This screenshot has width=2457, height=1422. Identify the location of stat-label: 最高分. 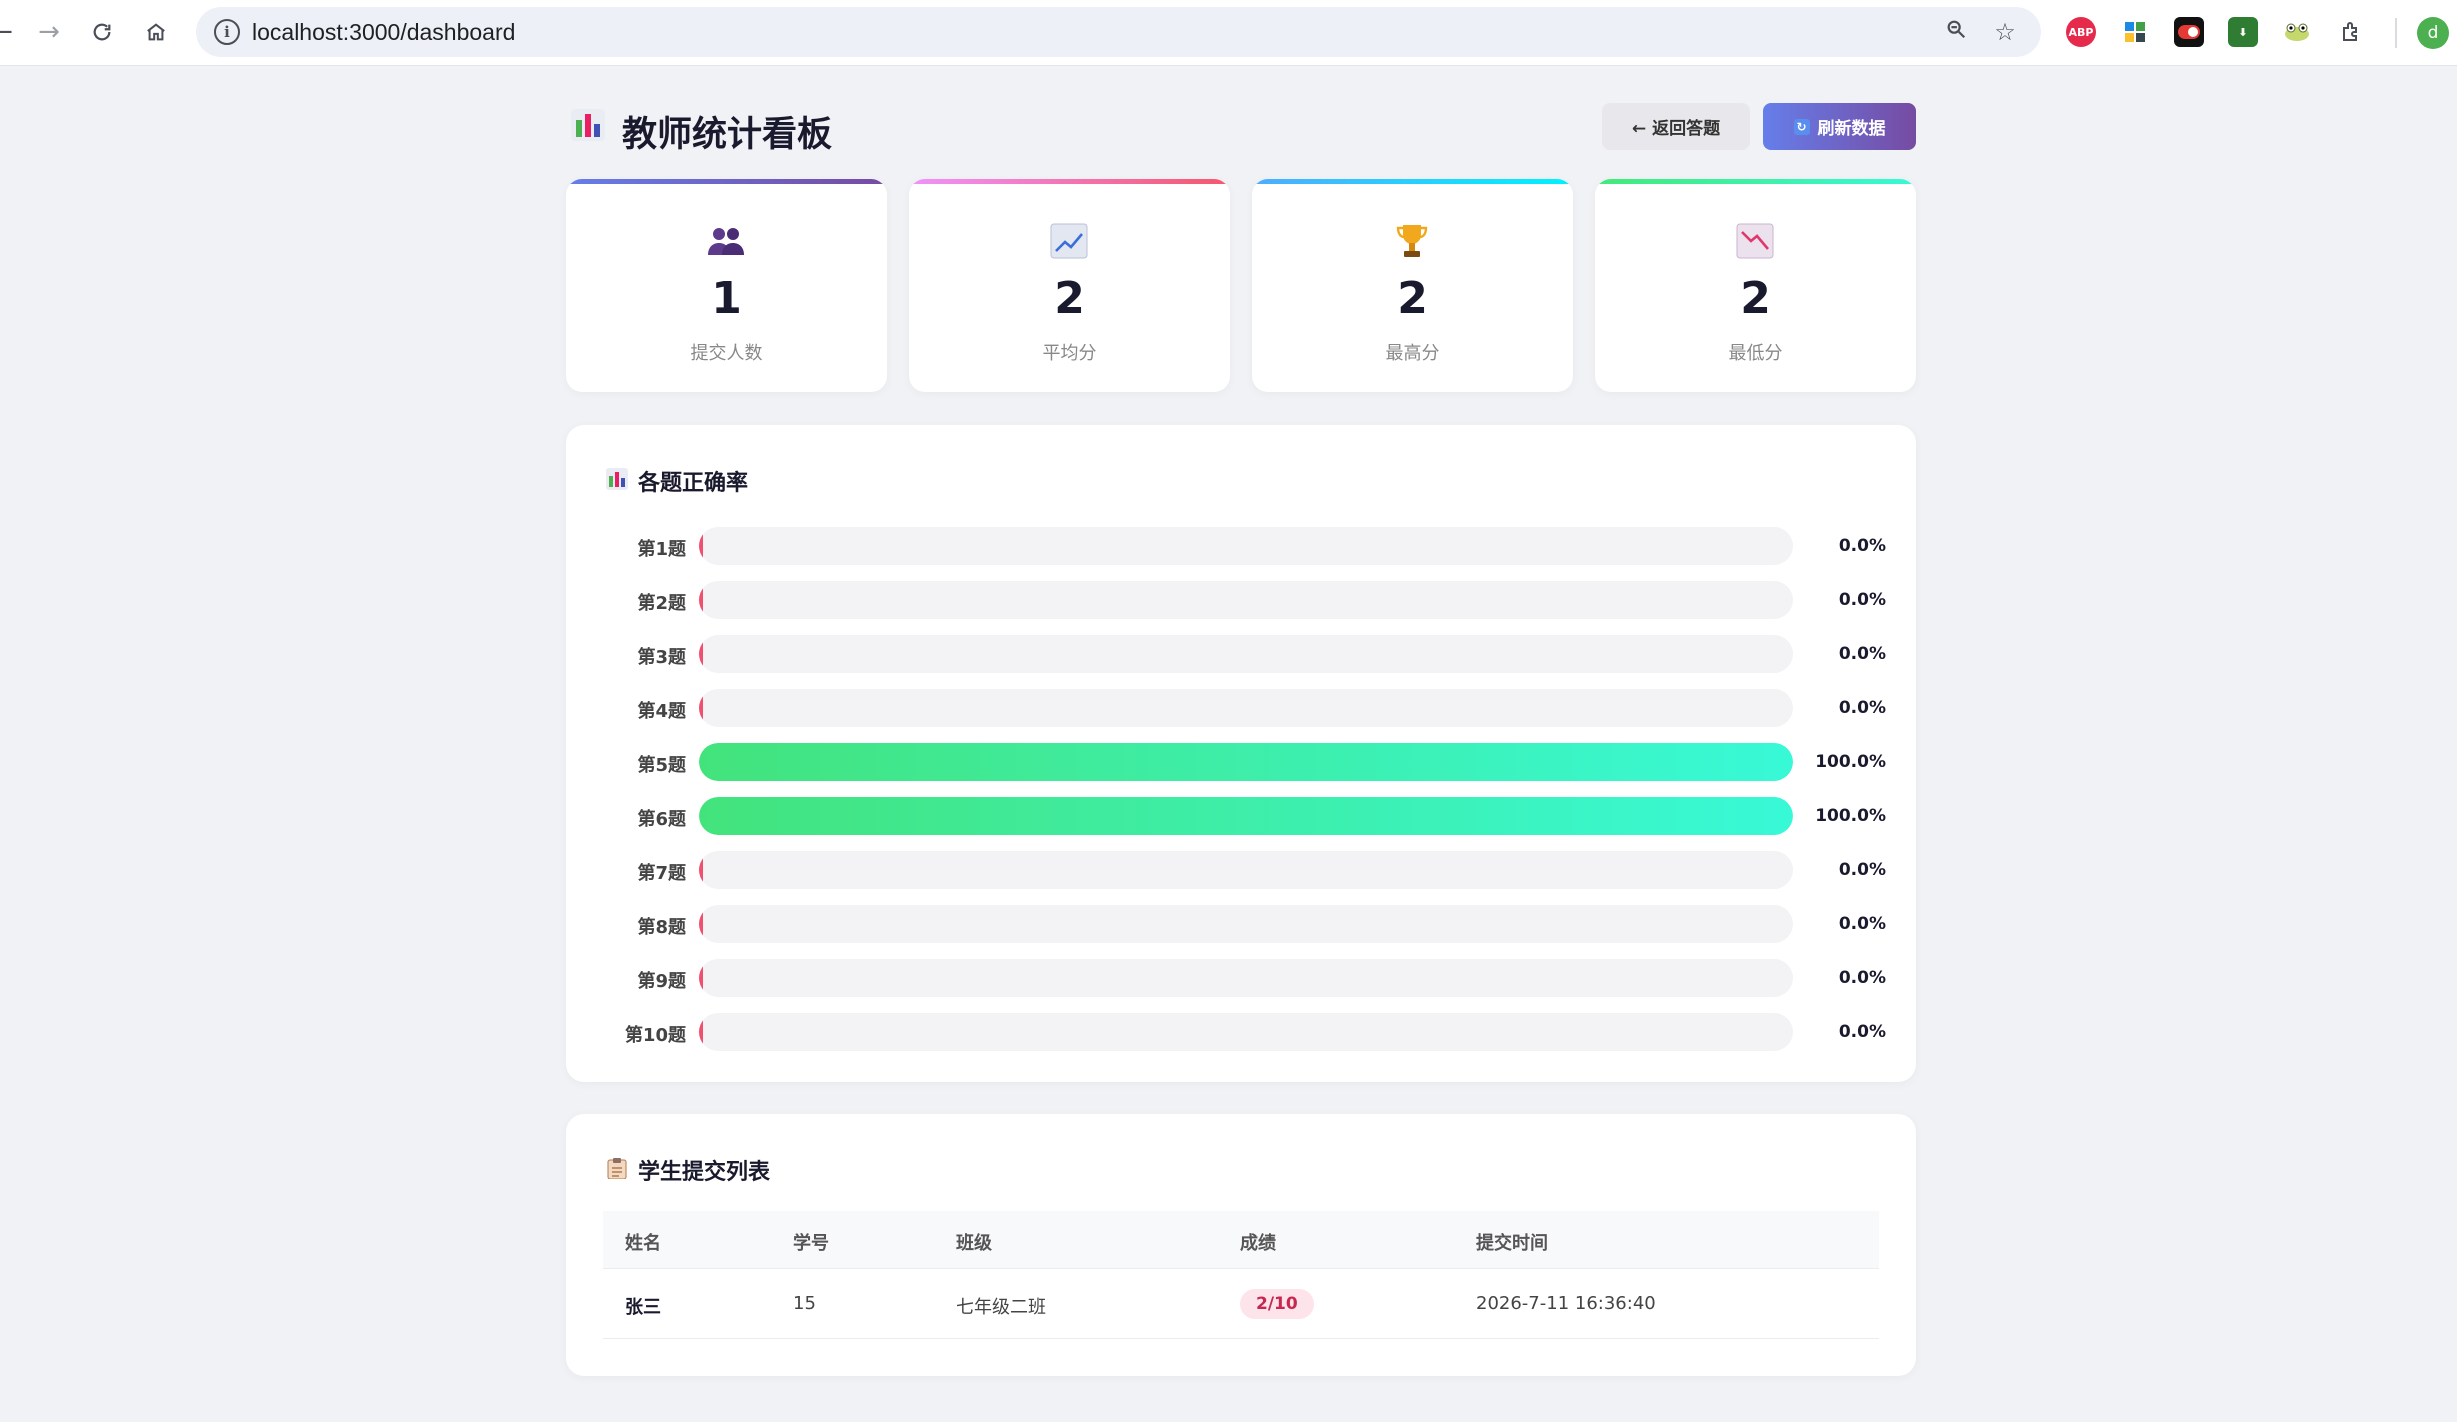
(1412, 353).